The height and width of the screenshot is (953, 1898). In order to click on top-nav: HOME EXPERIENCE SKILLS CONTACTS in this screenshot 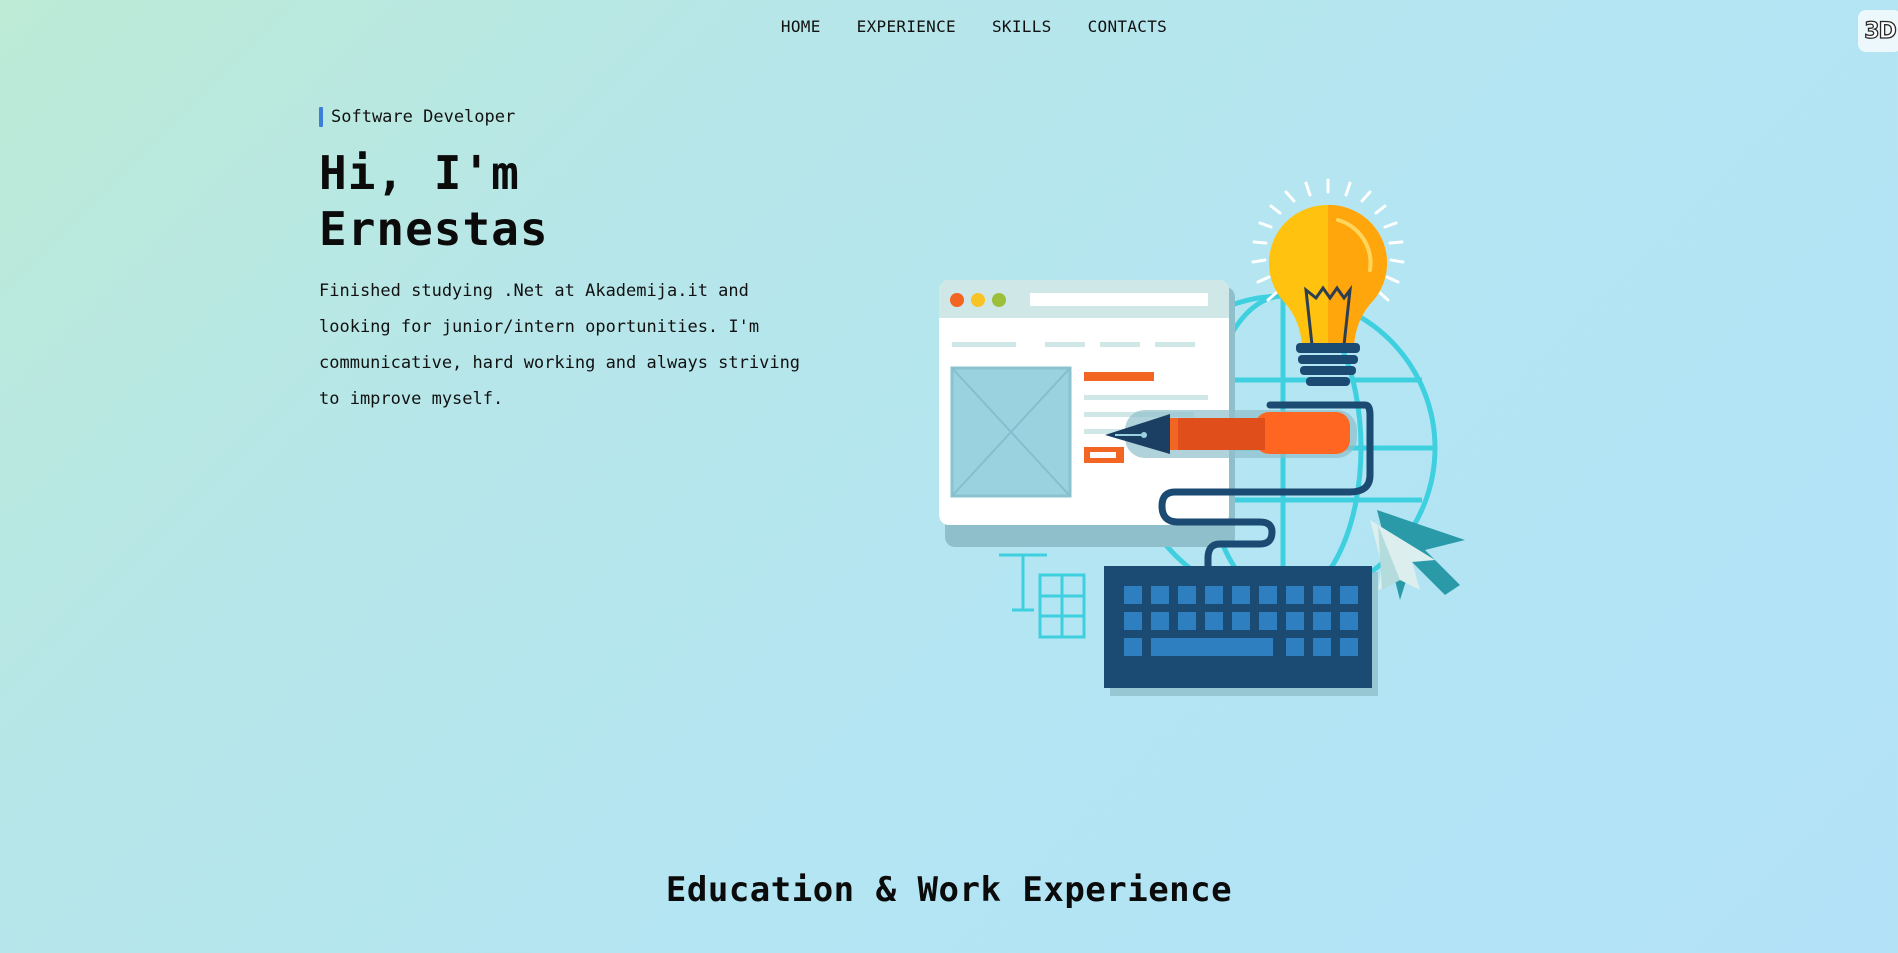, I will do `click(949, 26)`.